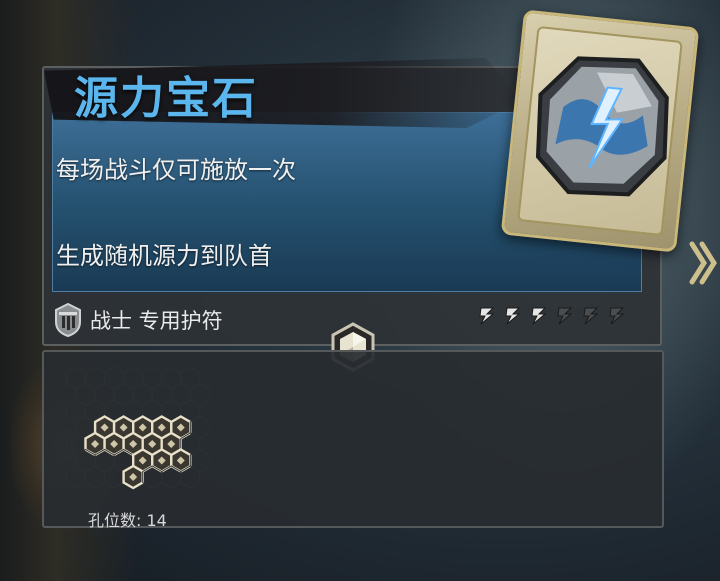 This screenshot has height=581, width=720. What do you see at coordinates (166, 98) in the screenshot?
I see `item-title: 源力宝石` at bounding box center [166, 98].